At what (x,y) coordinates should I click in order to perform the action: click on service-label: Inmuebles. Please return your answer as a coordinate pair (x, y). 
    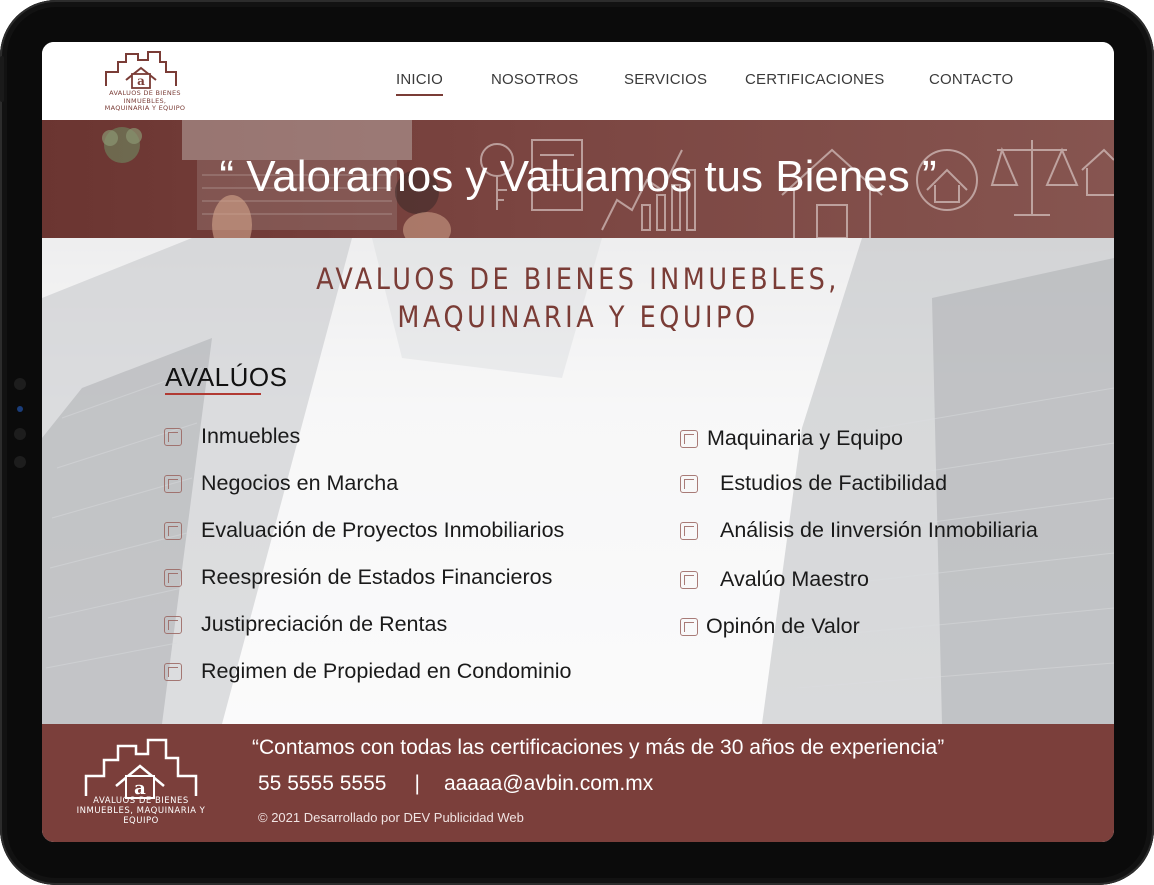
    Looking at the image, I should click on (251, 436).